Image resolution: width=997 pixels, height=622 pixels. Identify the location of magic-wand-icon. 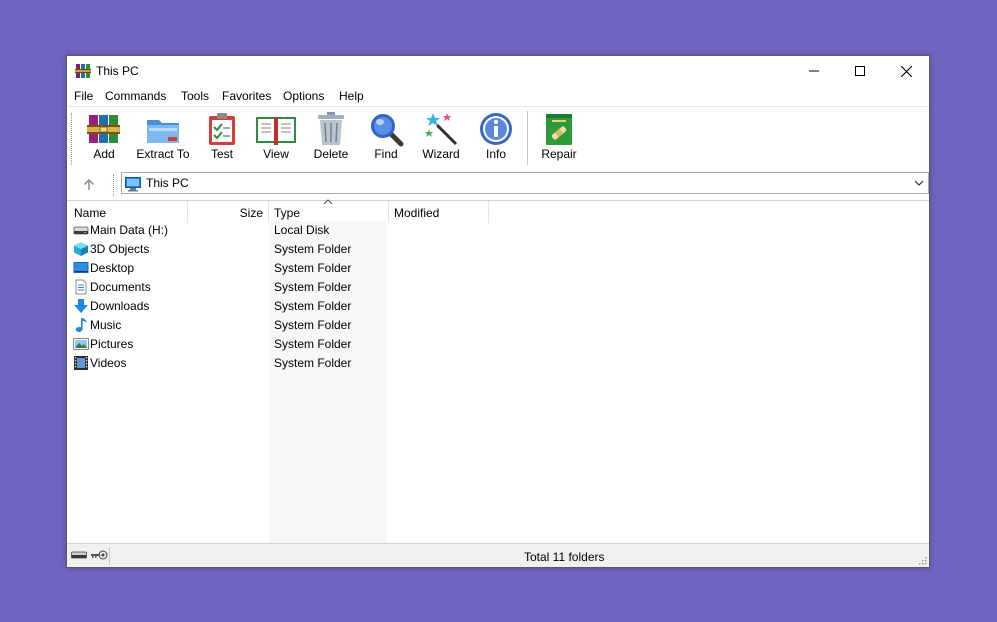
(441, 129).